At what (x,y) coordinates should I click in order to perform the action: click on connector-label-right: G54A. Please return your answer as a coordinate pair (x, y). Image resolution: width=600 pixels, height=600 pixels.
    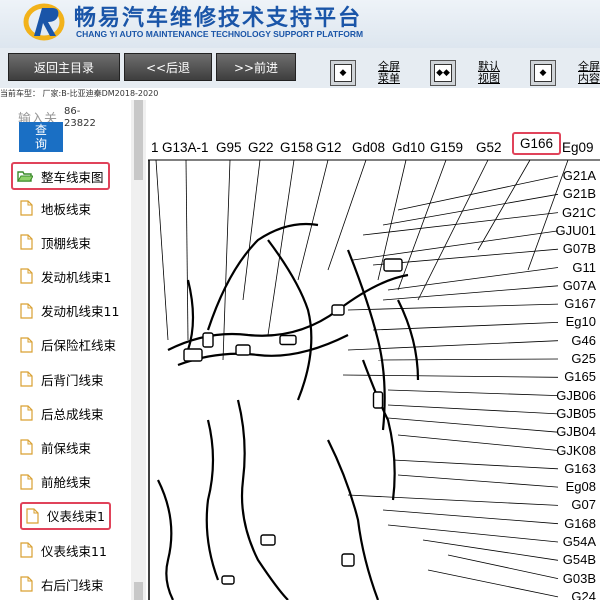
    Looking at the image, I should click on (579, 541).